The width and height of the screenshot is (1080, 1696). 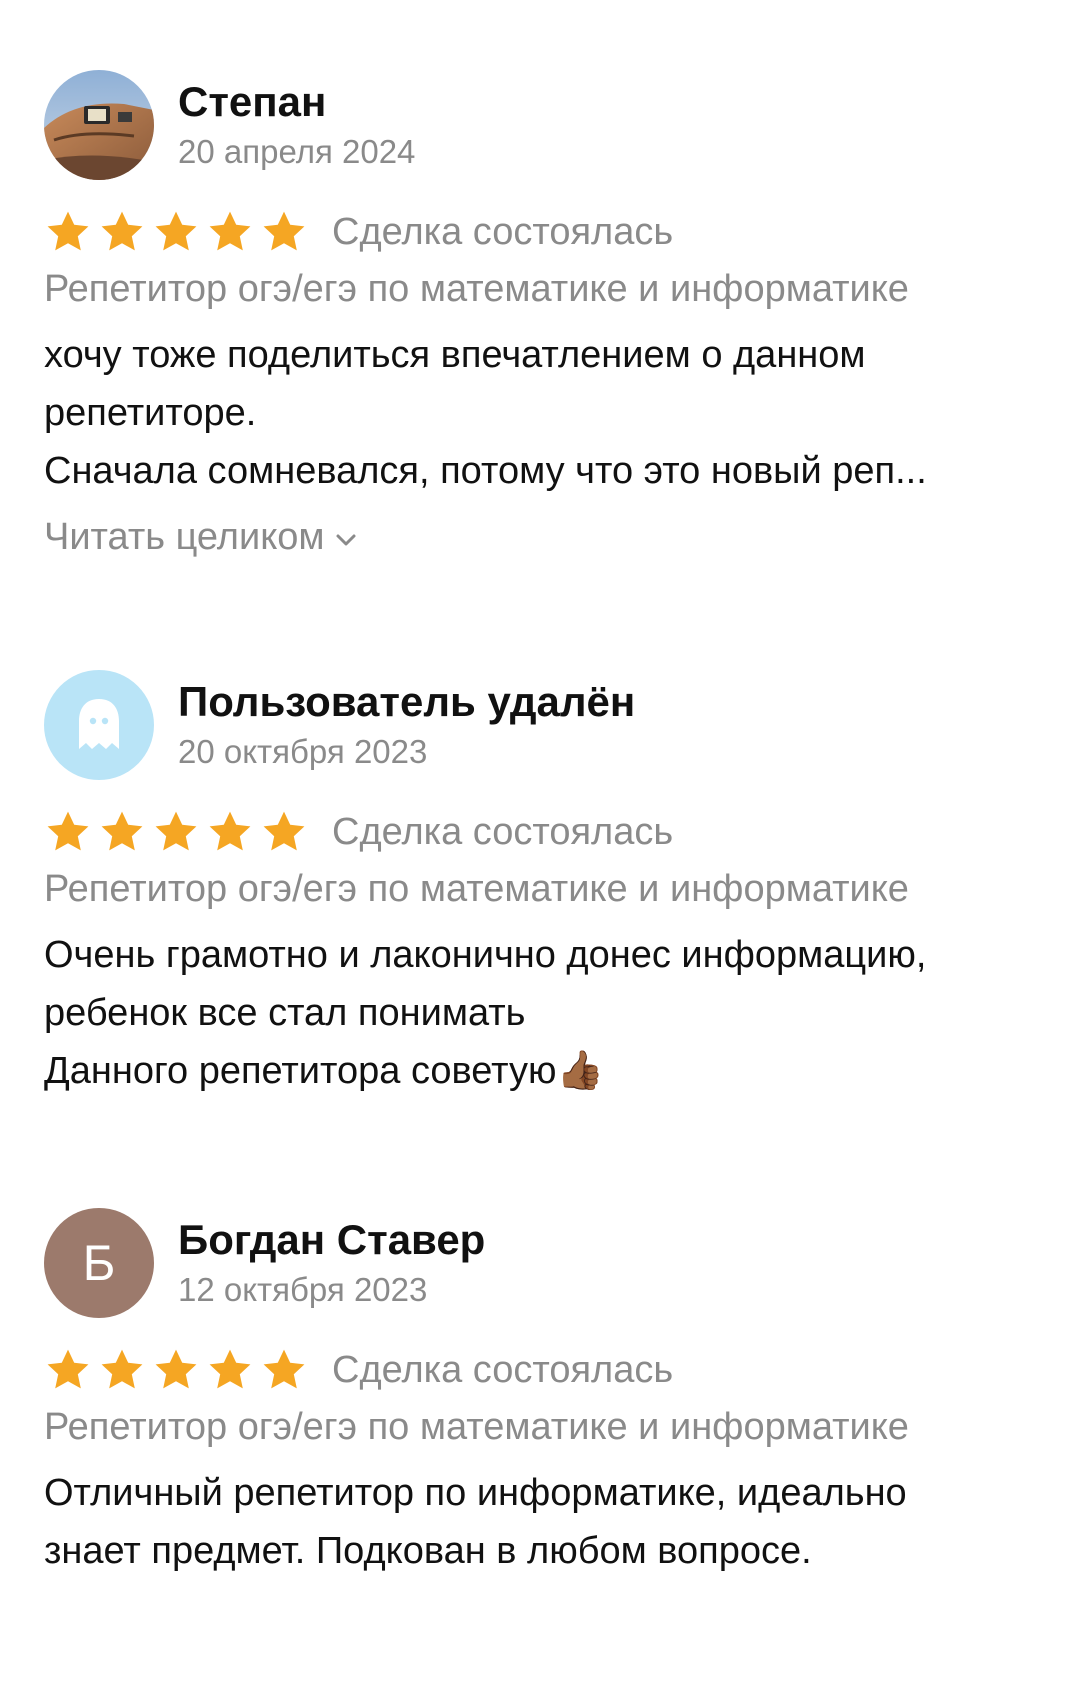 I want to click on review-meta: Богдан Ставер 12 октября 2023, so click(x=331, y=1263).